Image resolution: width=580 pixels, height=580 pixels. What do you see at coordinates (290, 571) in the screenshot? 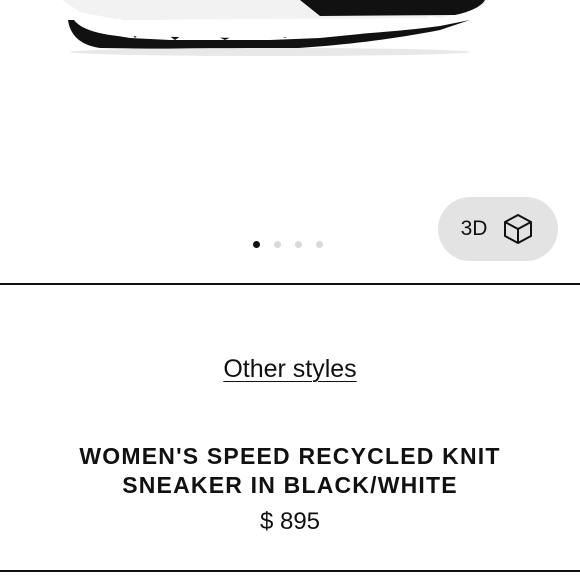
I see `section-divider-bottom` at bounding box center [290, 571].